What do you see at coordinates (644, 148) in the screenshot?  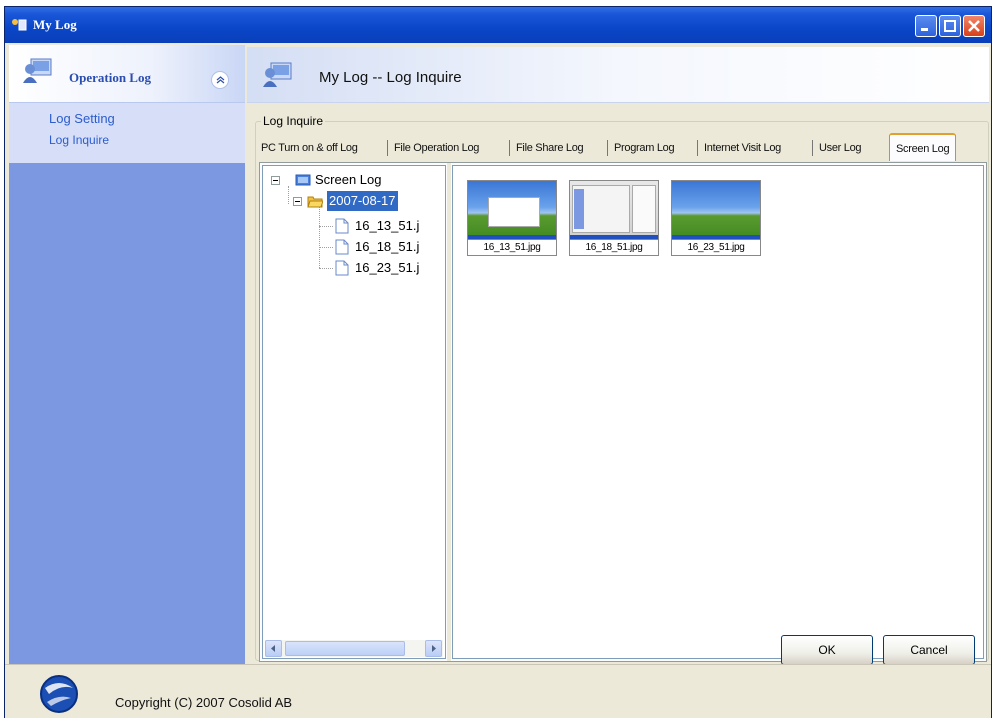 I see `tab-program-log: Program Log` at bounding box center [644, 148].